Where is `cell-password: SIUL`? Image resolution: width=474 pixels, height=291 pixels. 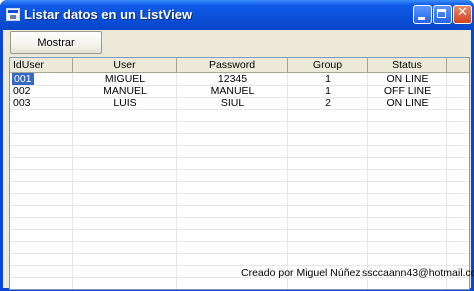
cell-password: SIUL is located at coordinates (232, 103).